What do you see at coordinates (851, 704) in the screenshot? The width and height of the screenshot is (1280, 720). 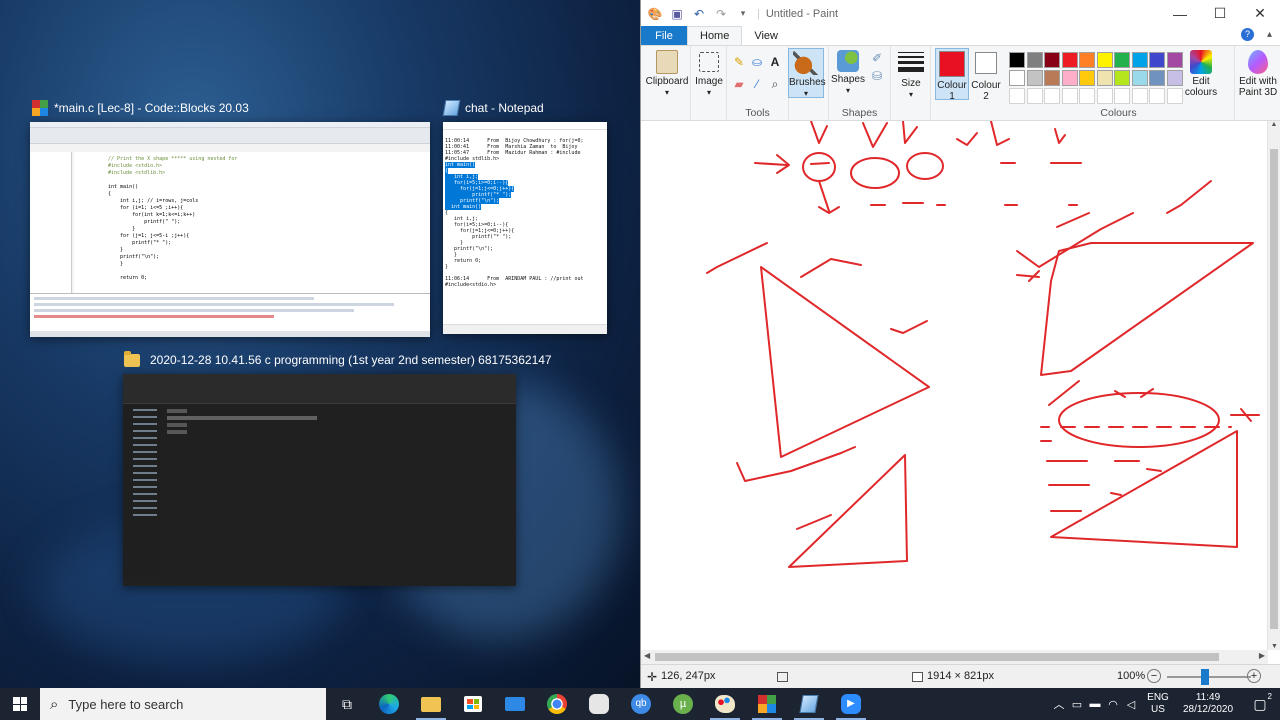 I see `zoom-taskbar-button: ▶` at bounding box center [851, 704].